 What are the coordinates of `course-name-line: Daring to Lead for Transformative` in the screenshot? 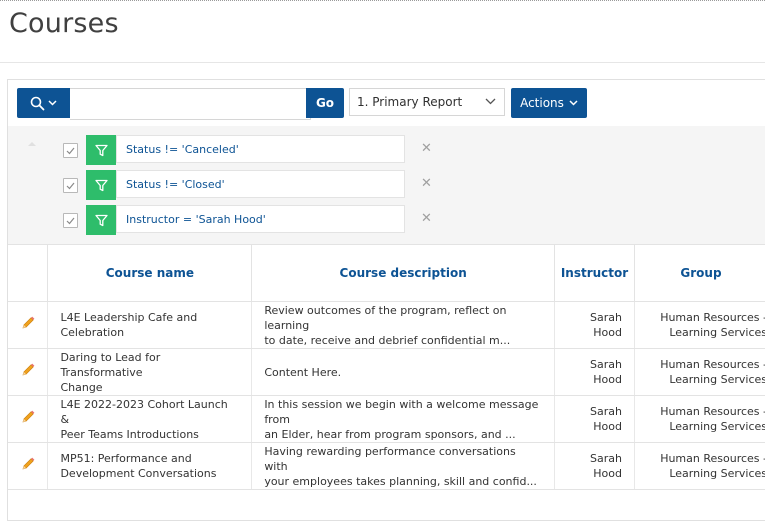 It's located at (110, 364).